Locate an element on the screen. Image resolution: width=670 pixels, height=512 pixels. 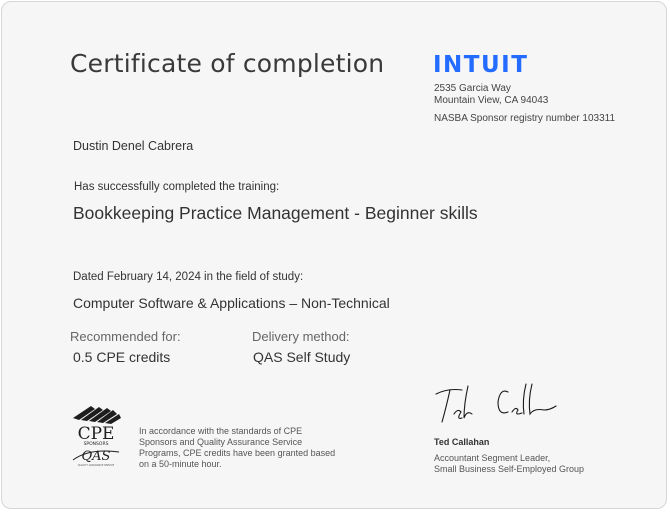
recipient-name: Dustin Denel Cabrera is located at coordinates (133, 146).